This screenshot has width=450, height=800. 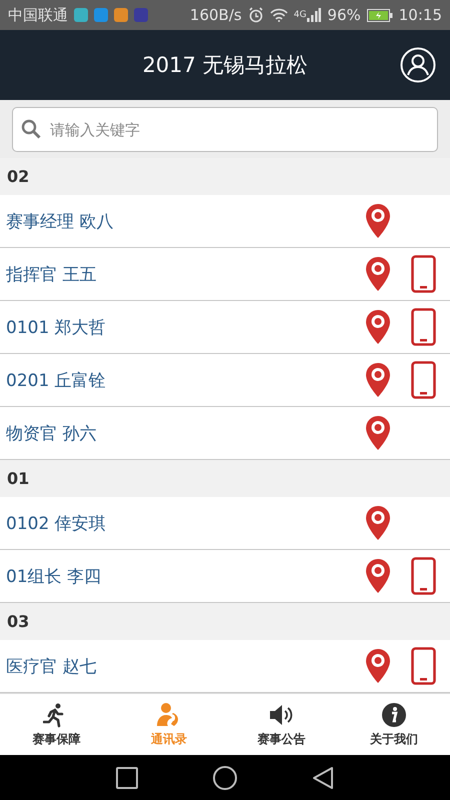 What do you see at coordinates (52, 433) in the screenshot?
I see `contact-name: 物资官 孙六` at bounding box center [52, 433].